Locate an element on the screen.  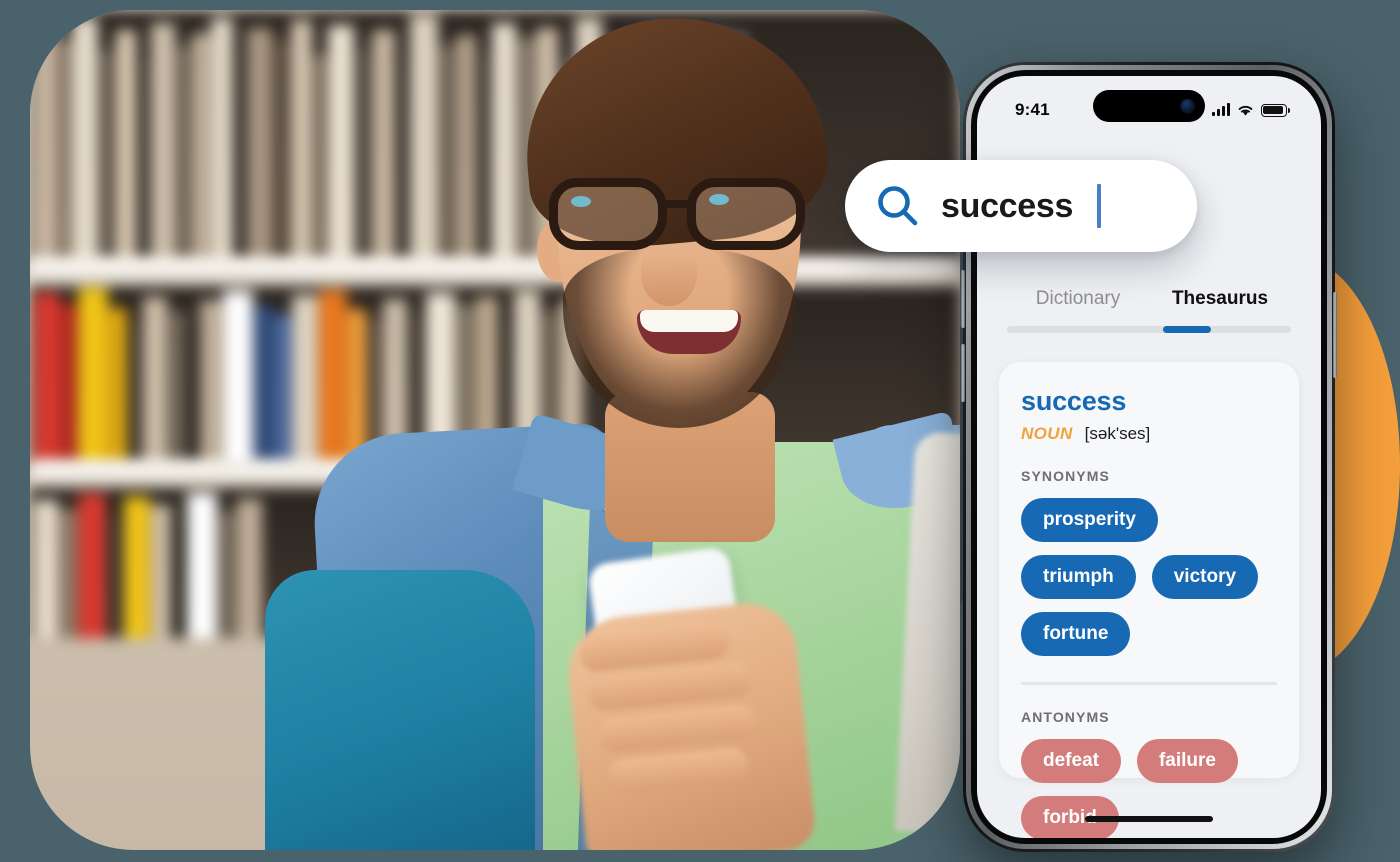
mouth is located at coordinates (689, 332).